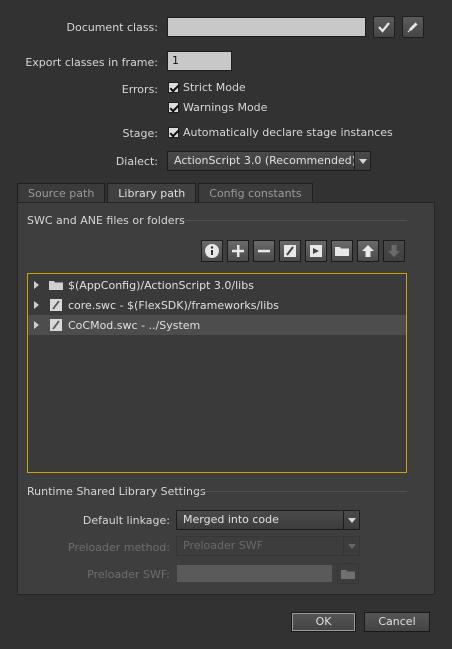  What do you see at coordinates (268, 546) in the screenshot?
I see `preloader-method-select: Preloader SWF` at bounding box center [268, 546].